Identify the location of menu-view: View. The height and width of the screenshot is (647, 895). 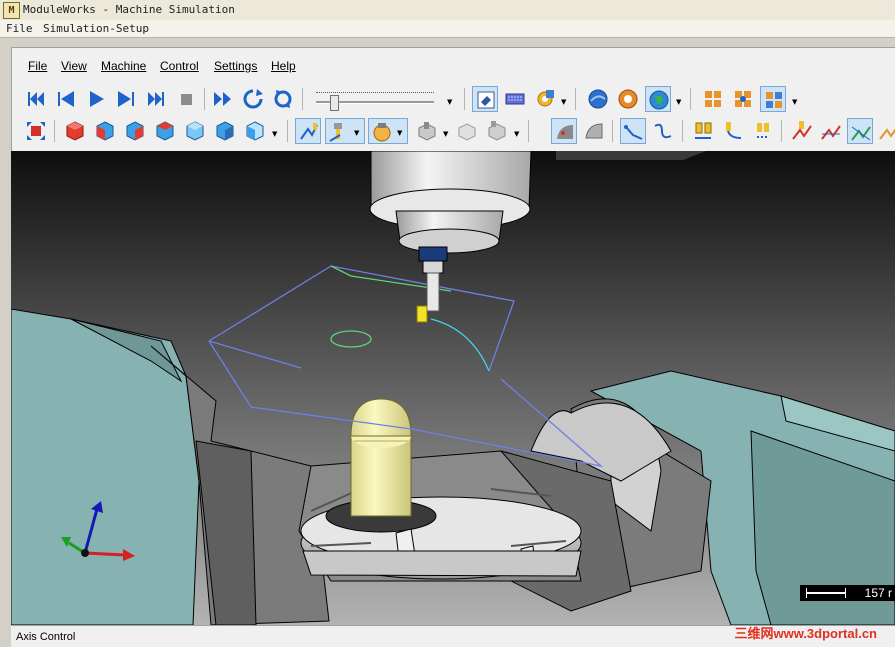
(74, 66).